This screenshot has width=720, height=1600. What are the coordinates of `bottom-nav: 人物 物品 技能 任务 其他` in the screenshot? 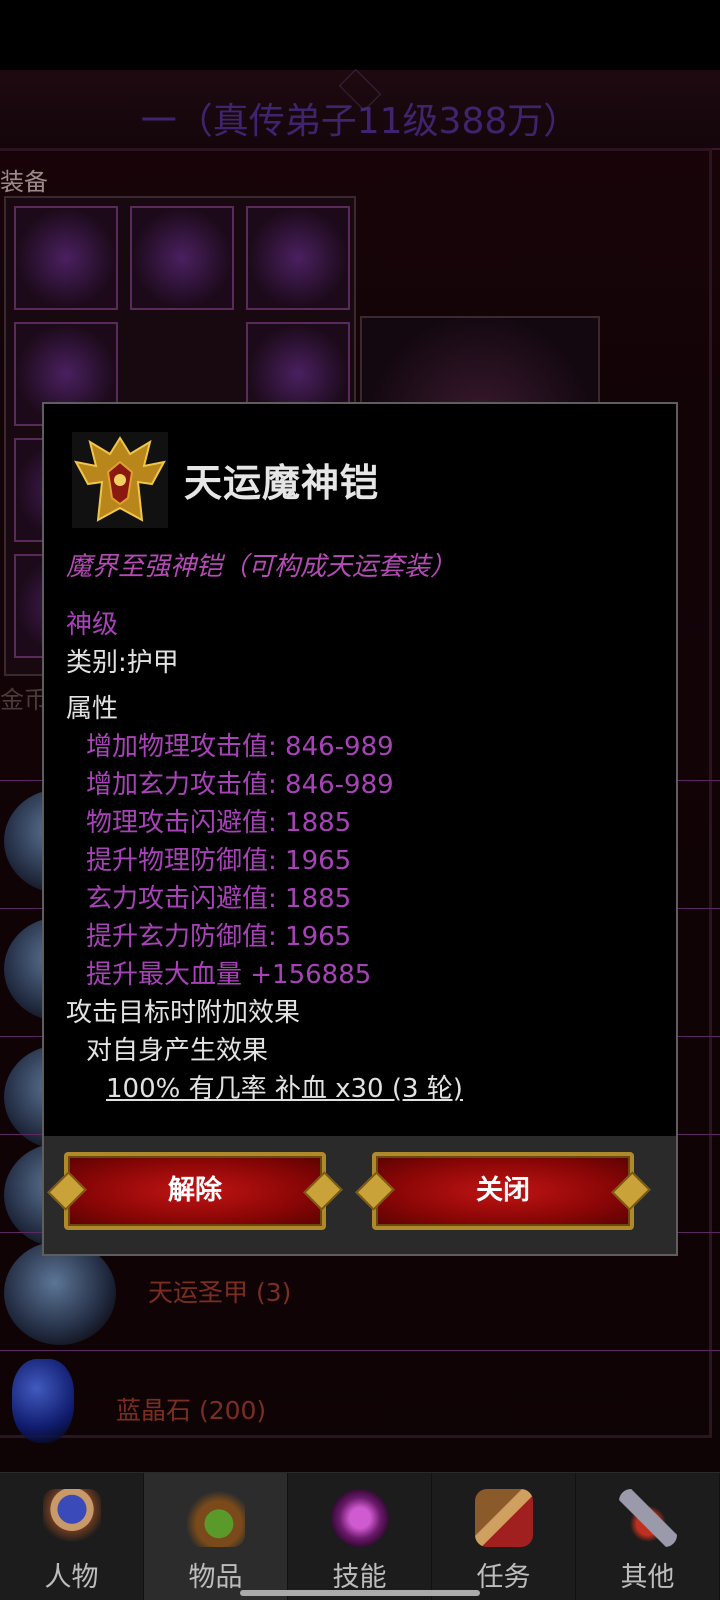 It's located at (360, 1536).